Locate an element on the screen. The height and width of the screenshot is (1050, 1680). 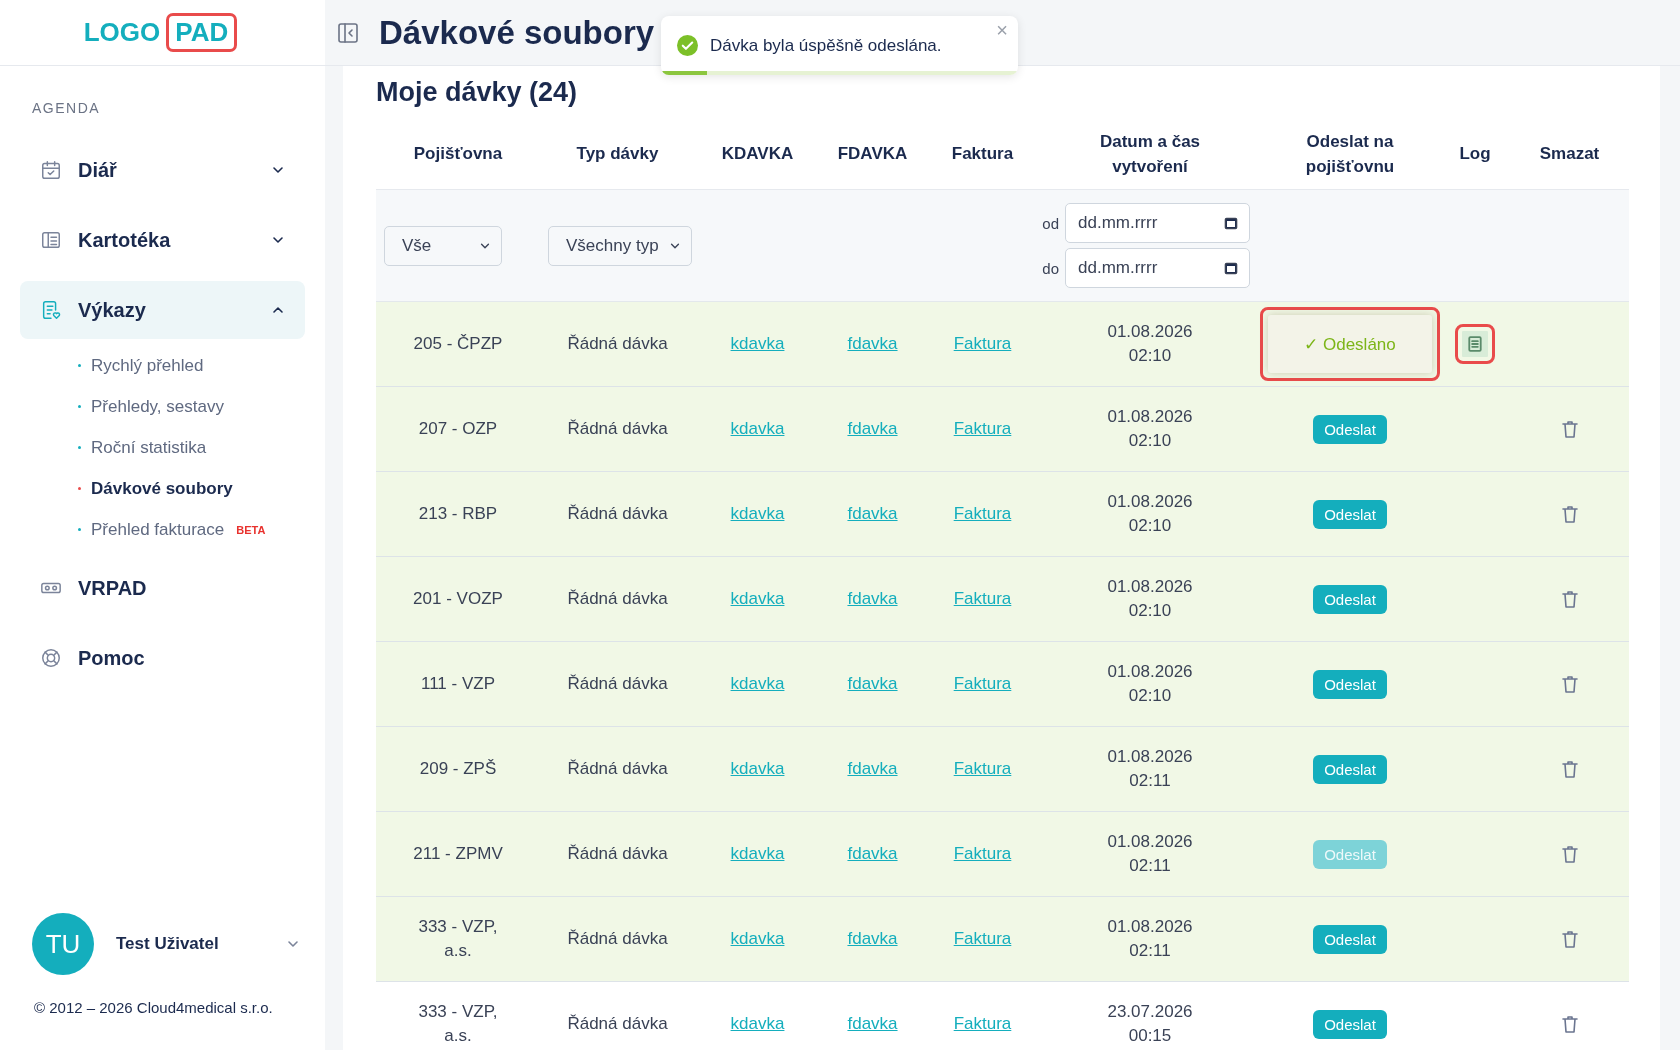
document-icon is located at coordinates (1475, 344).